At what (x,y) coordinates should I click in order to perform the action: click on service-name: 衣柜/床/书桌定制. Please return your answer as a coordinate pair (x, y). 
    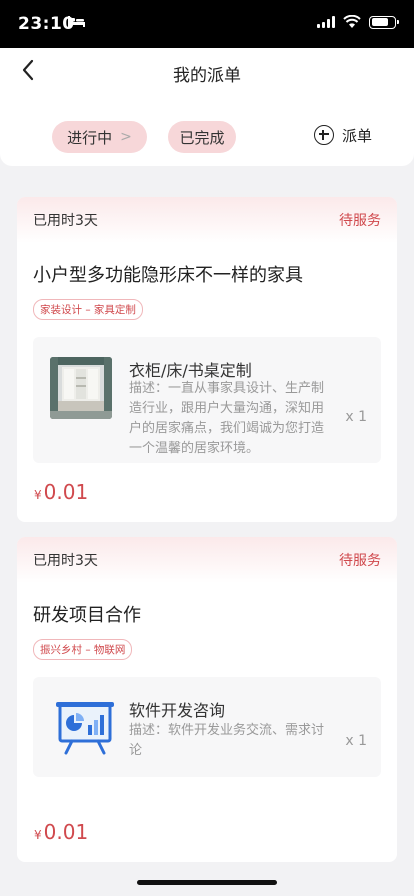
    Looking at the image, I should click on (190, 370).